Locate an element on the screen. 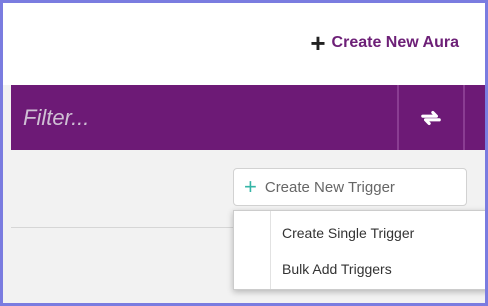 The width and height of the screenshot is (488, 306). create-new-trigger-label: Create New Trigger is located at coordinates (329, 187).